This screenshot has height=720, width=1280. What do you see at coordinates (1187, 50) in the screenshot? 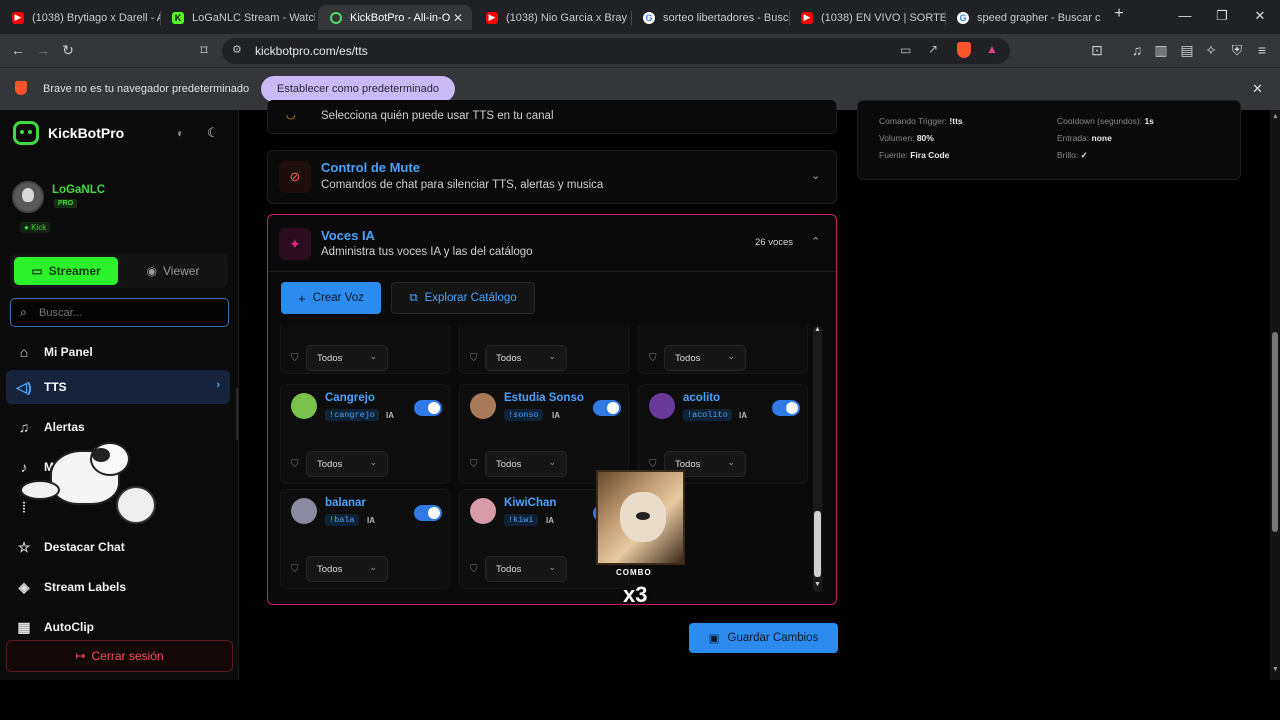
I see `wallet-icon: ▤` at bounding box center [1187, 50].